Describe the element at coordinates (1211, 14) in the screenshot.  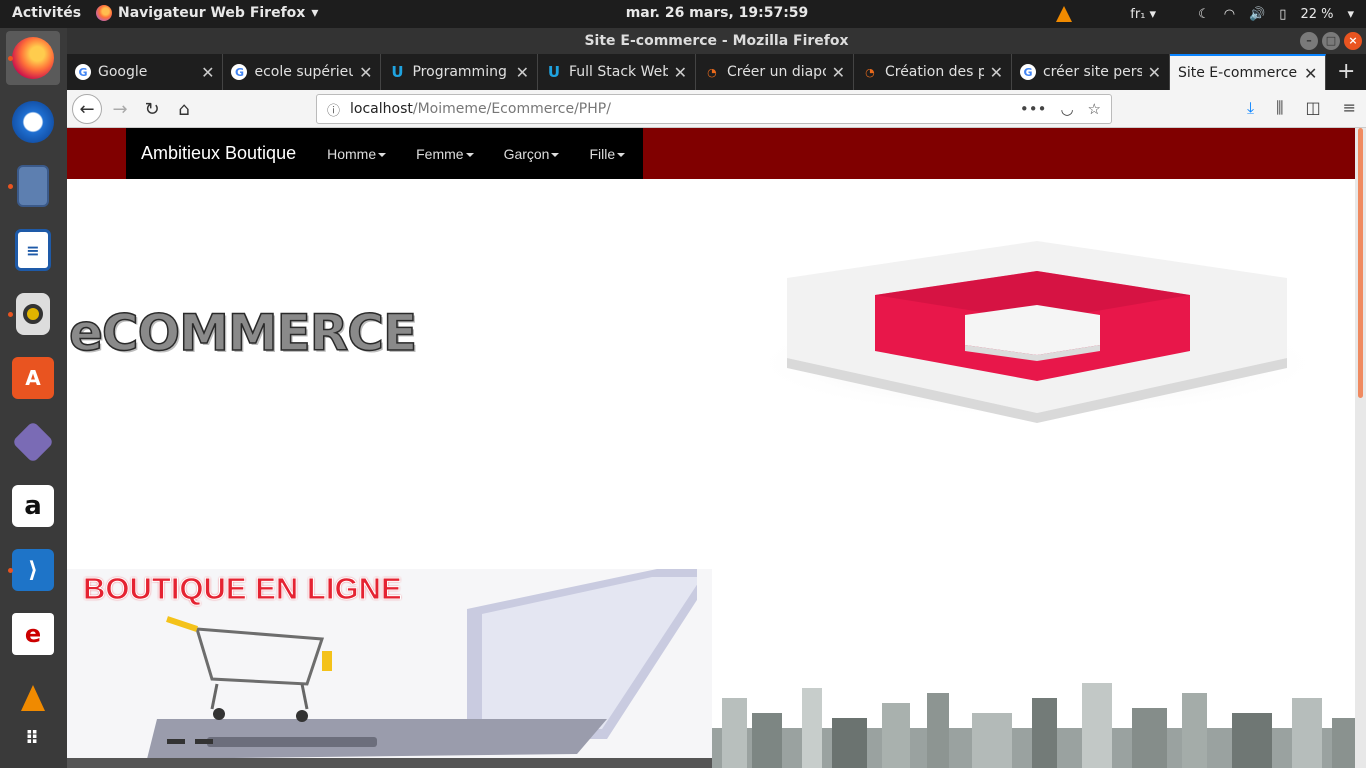
I see `system-tray: fr₁ ▾ ☾ ◠ 🔊 ▯ 22 % ▾` at that location.